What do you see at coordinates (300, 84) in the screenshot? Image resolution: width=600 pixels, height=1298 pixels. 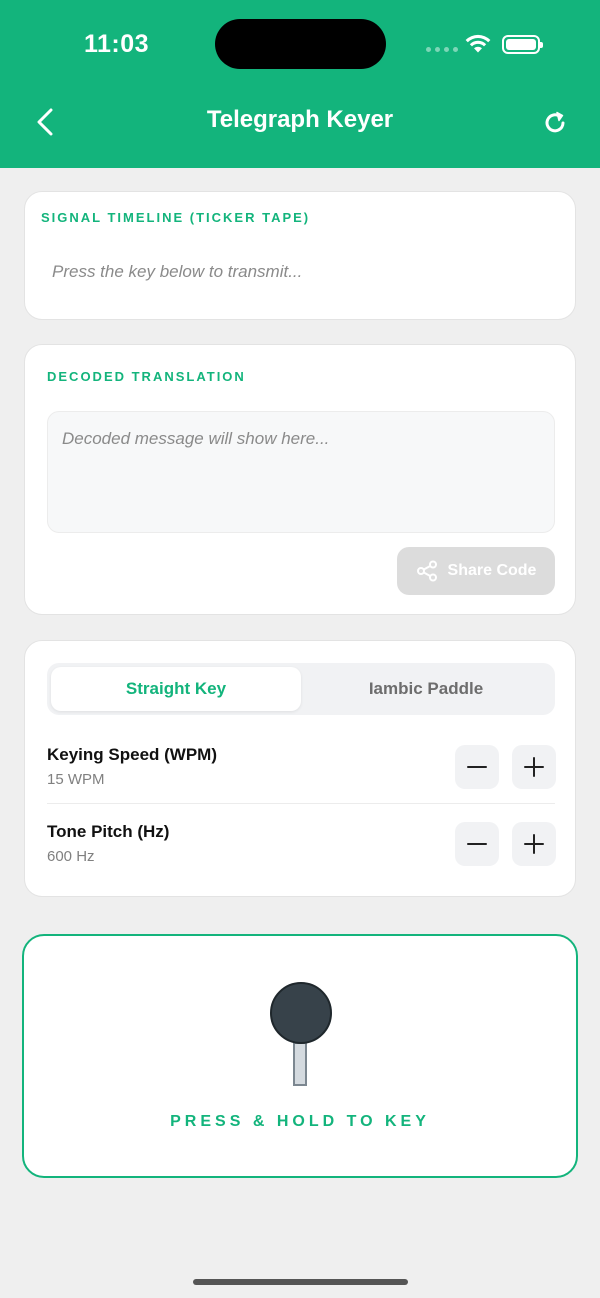 I see `header-bar: 11:03 Telegraph Keyer` at bounding box center [300, 84].